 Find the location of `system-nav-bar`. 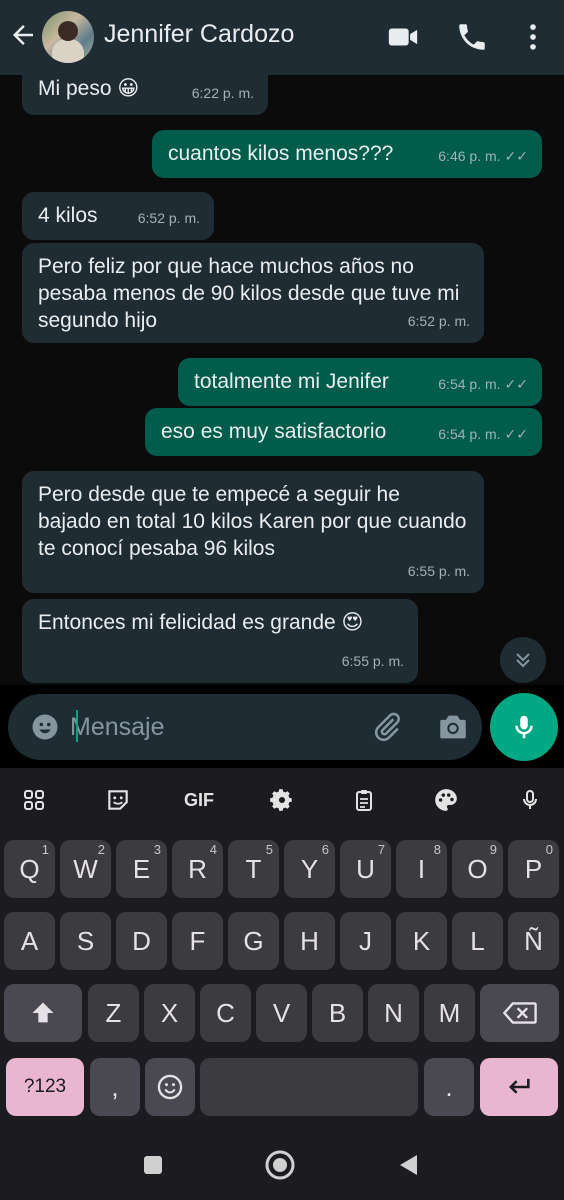

system-nav-bar is located at coordinates (282, 1160).